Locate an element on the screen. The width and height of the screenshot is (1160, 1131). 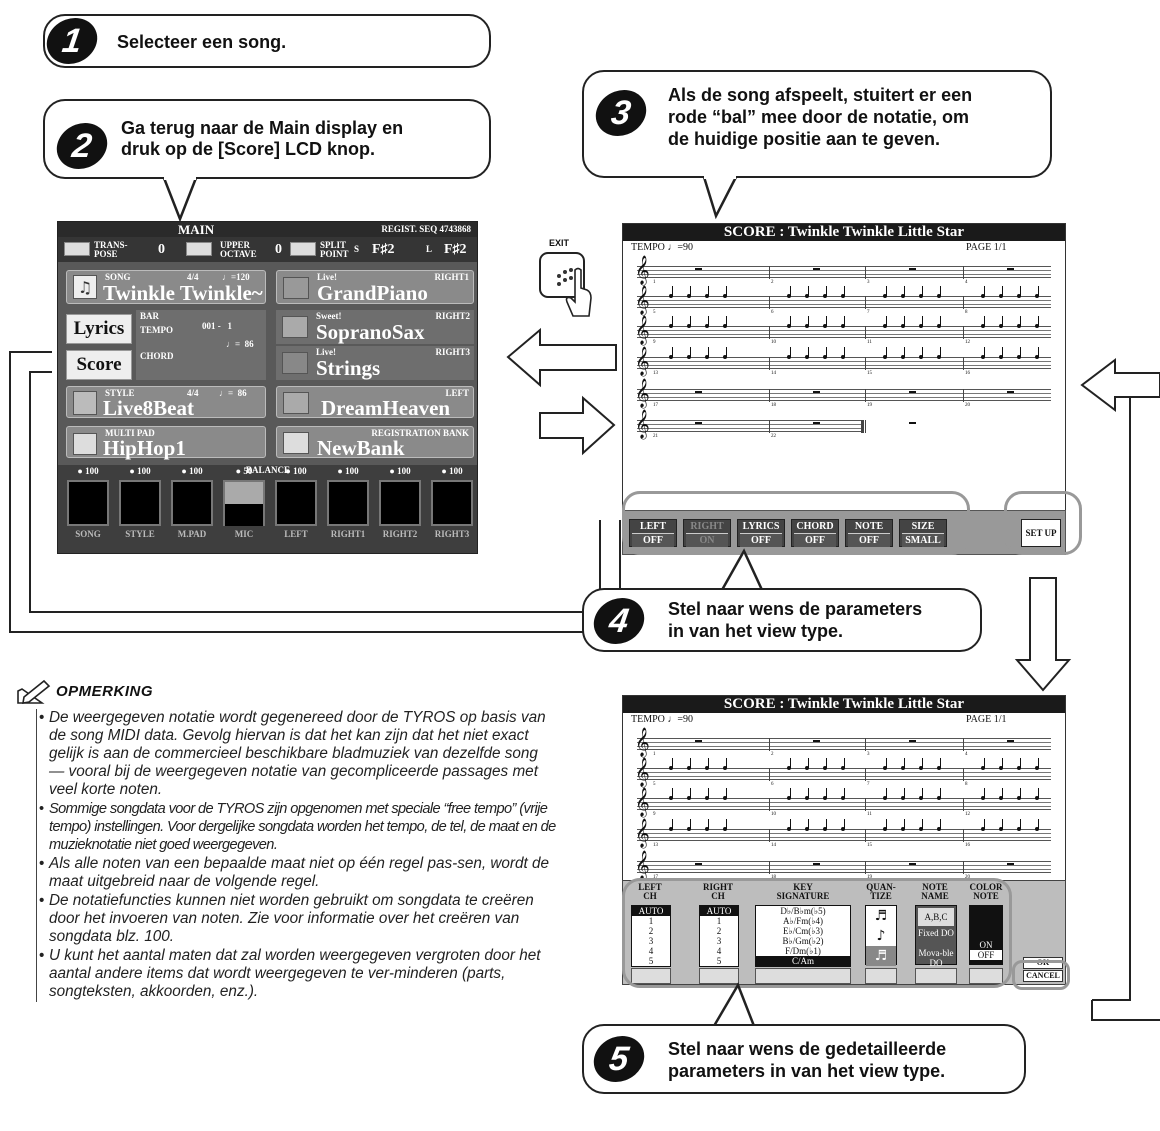
score-button: Score is located at coordinates (99, 365).